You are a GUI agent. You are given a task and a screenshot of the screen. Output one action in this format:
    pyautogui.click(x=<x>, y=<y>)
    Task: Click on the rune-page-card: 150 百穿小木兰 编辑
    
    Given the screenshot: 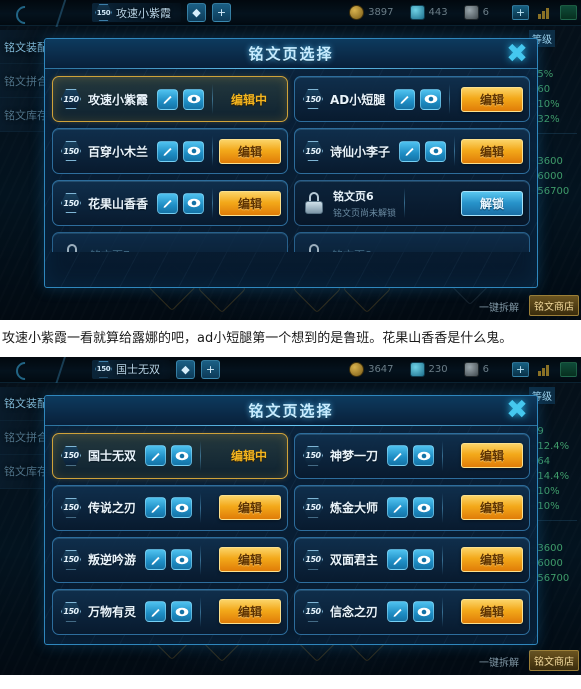 What is the action you would take?
    pyautogui.click(x=170, y=151)
    